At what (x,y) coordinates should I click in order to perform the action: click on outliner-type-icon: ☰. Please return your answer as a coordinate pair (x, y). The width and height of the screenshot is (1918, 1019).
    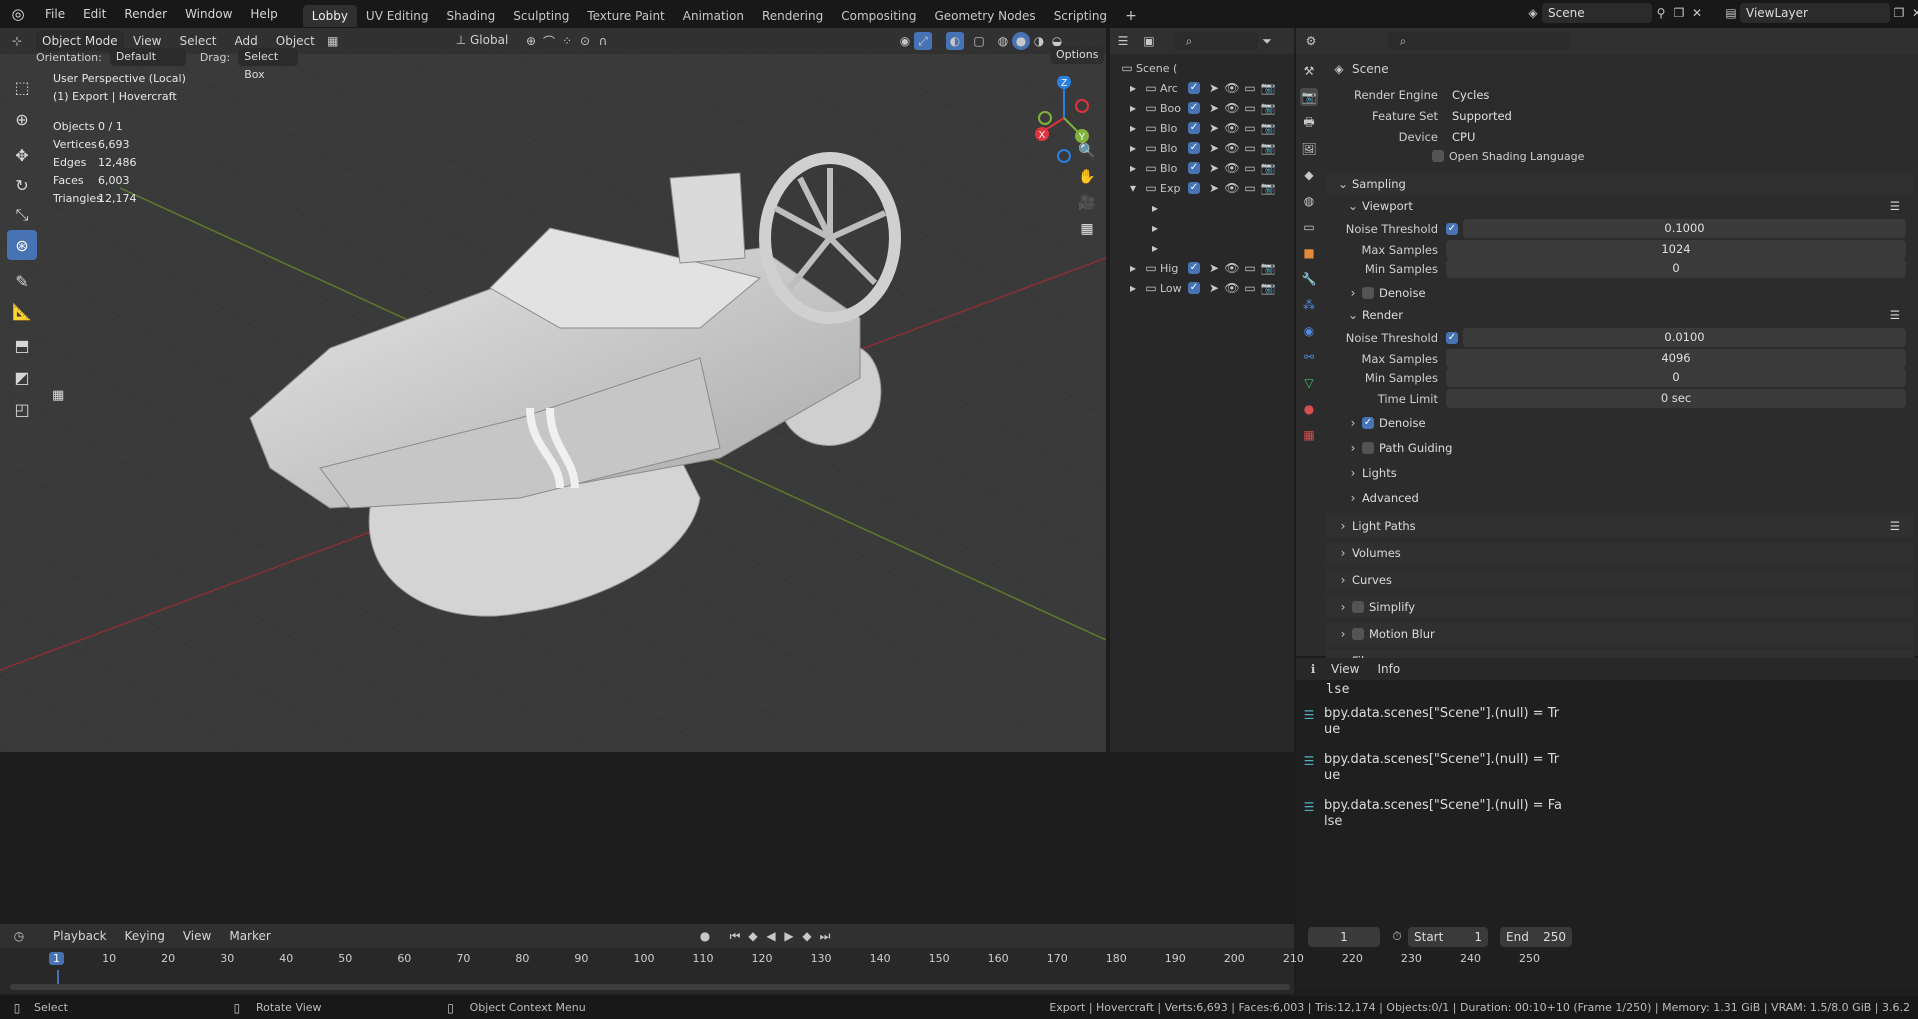
    Looking at the image, I should click on (1123, 41).